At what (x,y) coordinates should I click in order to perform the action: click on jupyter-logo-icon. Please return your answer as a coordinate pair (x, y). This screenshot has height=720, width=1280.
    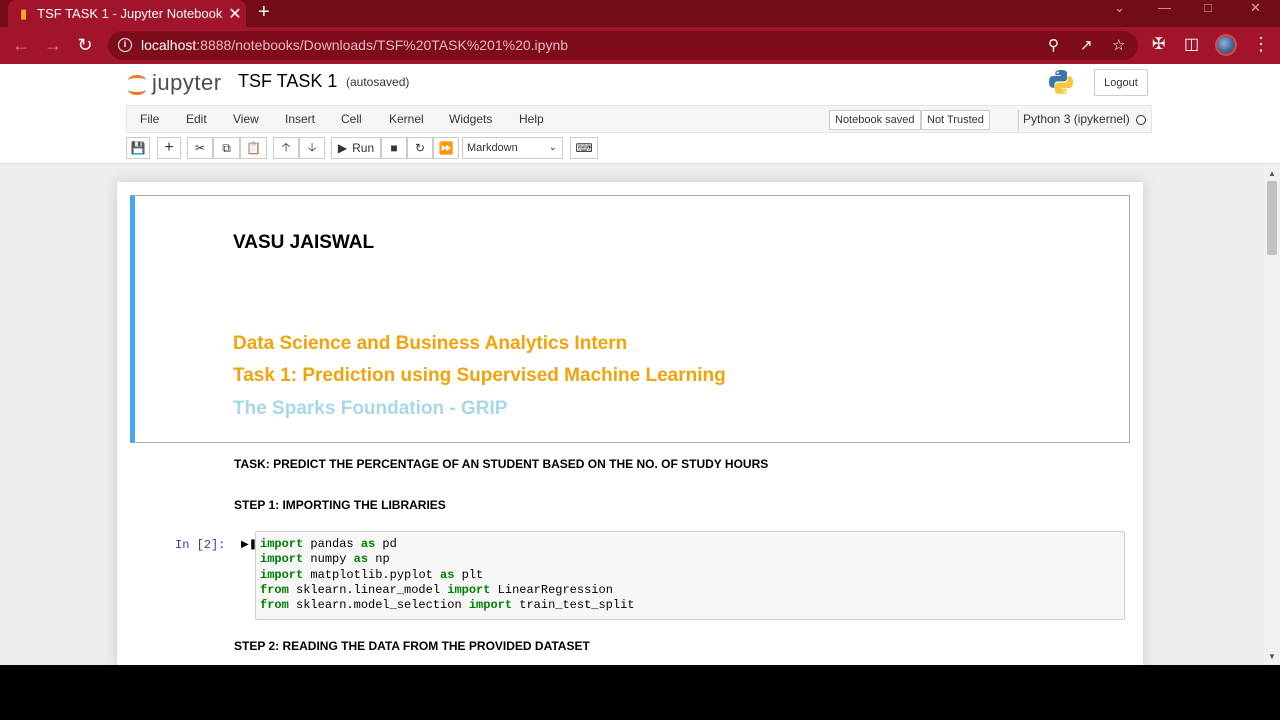
    Looking at the image, I should click on (137, 83).